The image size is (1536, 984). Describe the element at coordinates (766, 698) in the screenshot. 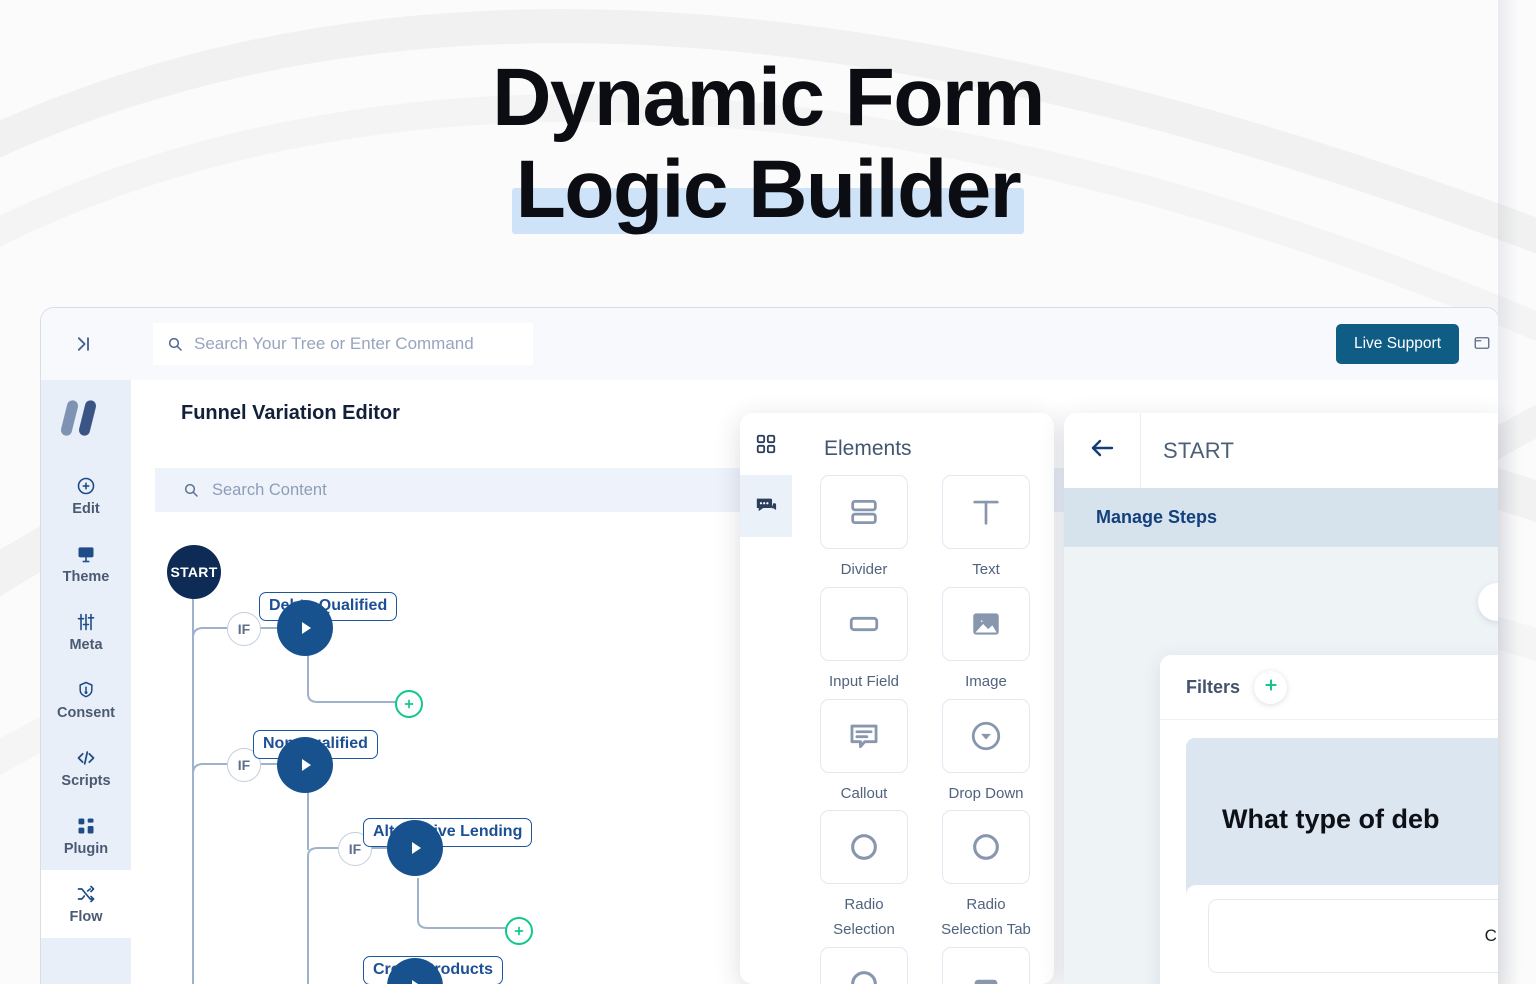

I see `elements-panel-tabs` at that location.